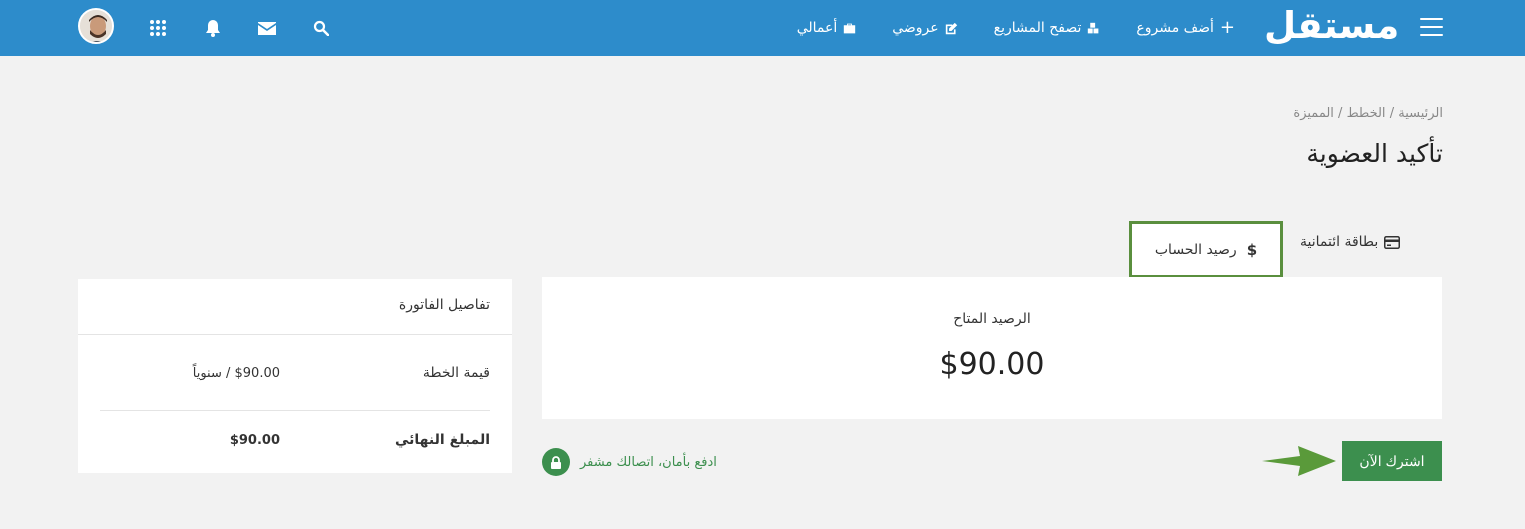 The width and height of the screenshot is (1525, 529). What do you see at coordinates (817, 28) in the screenshot?
I see `nav-my-works-label: أعمالي` at bounding box center [817, 28].